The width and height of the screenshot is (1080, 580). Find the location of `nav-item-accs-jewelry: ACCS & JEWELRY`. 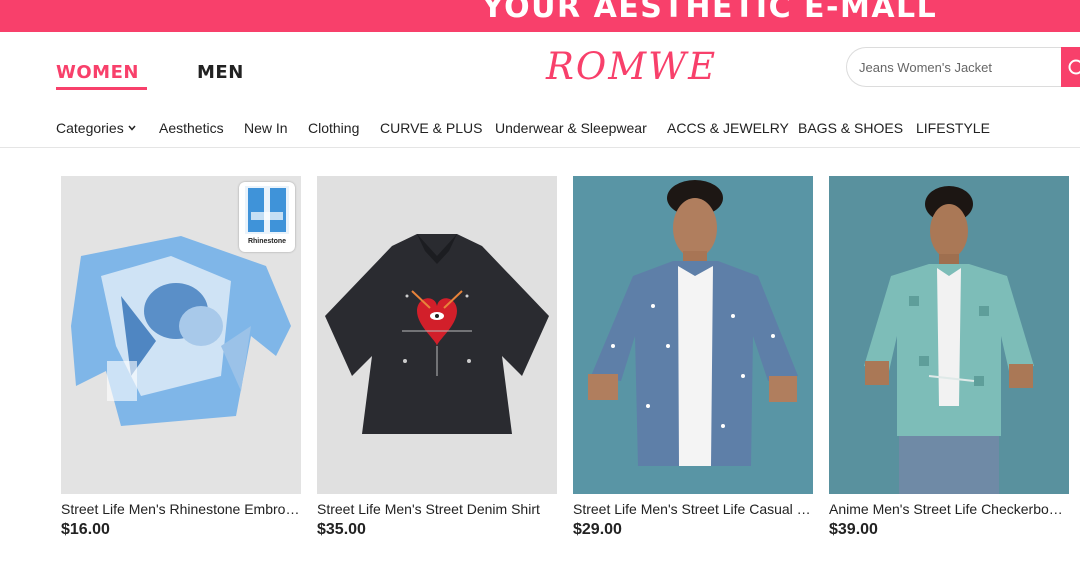

nav-item-accs-jewelry: ACCS & JEWELRY is located at coordinates (728, 128).